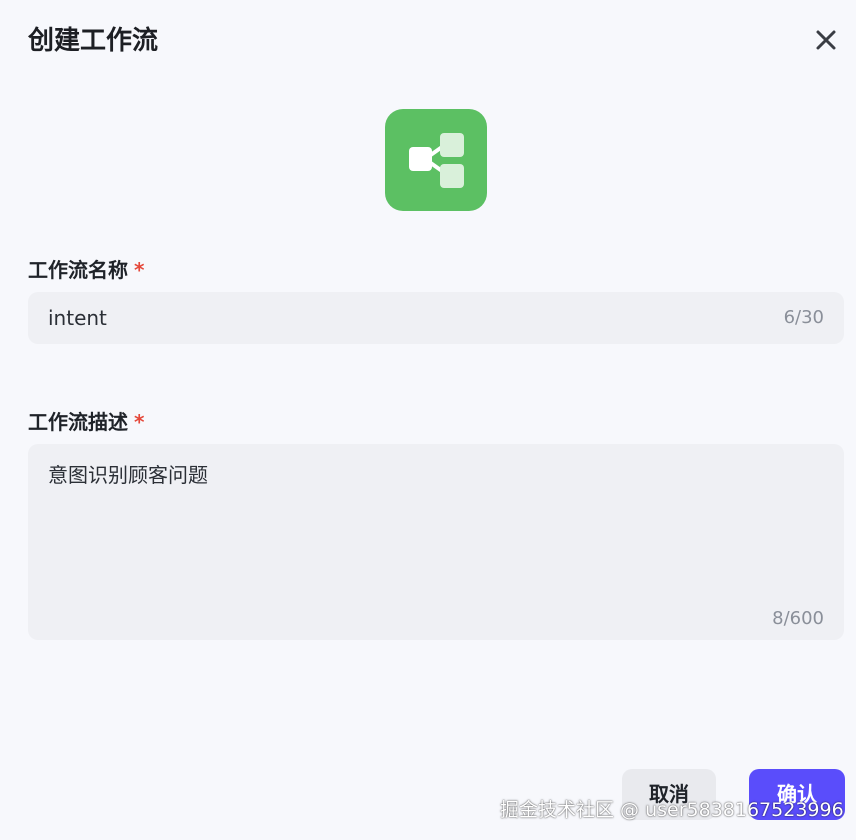 This screenshot has height=840, width=856. What do you see at coordinates (93, 41) in the screenshot?
I see `dialog-title: 创建工作流` at bounding box center [93, 41].